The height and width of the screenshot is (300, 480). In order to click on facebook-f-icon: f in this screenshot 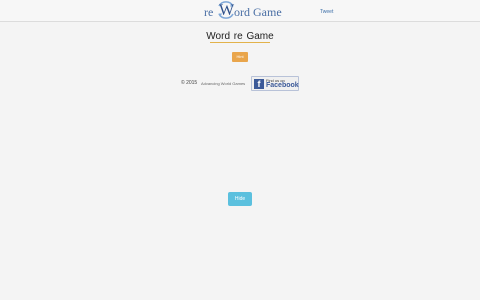, I will do `click(259, 84)`.